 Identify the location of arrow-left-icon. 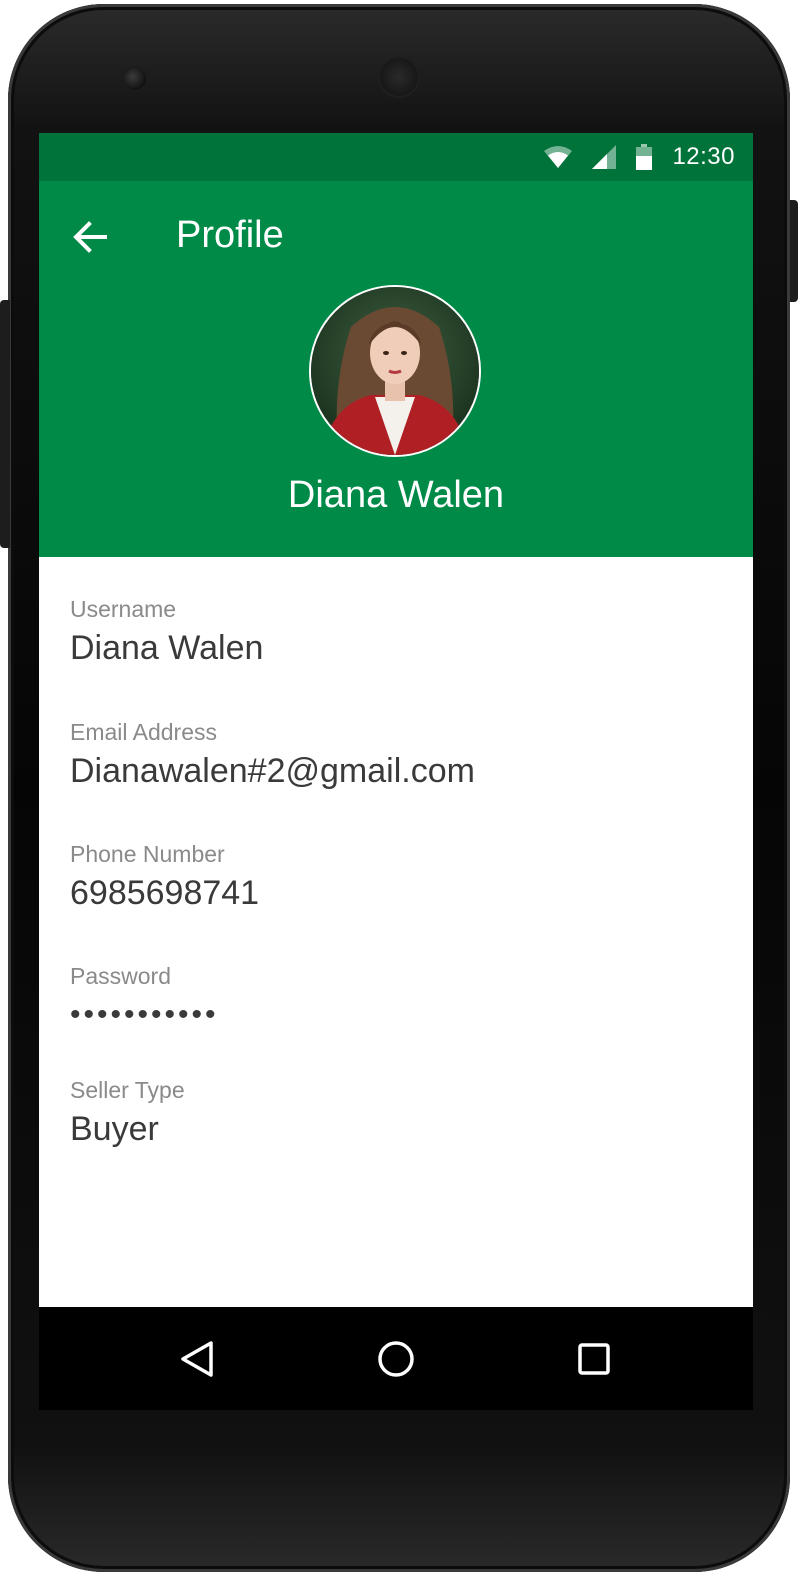
(90, 237).